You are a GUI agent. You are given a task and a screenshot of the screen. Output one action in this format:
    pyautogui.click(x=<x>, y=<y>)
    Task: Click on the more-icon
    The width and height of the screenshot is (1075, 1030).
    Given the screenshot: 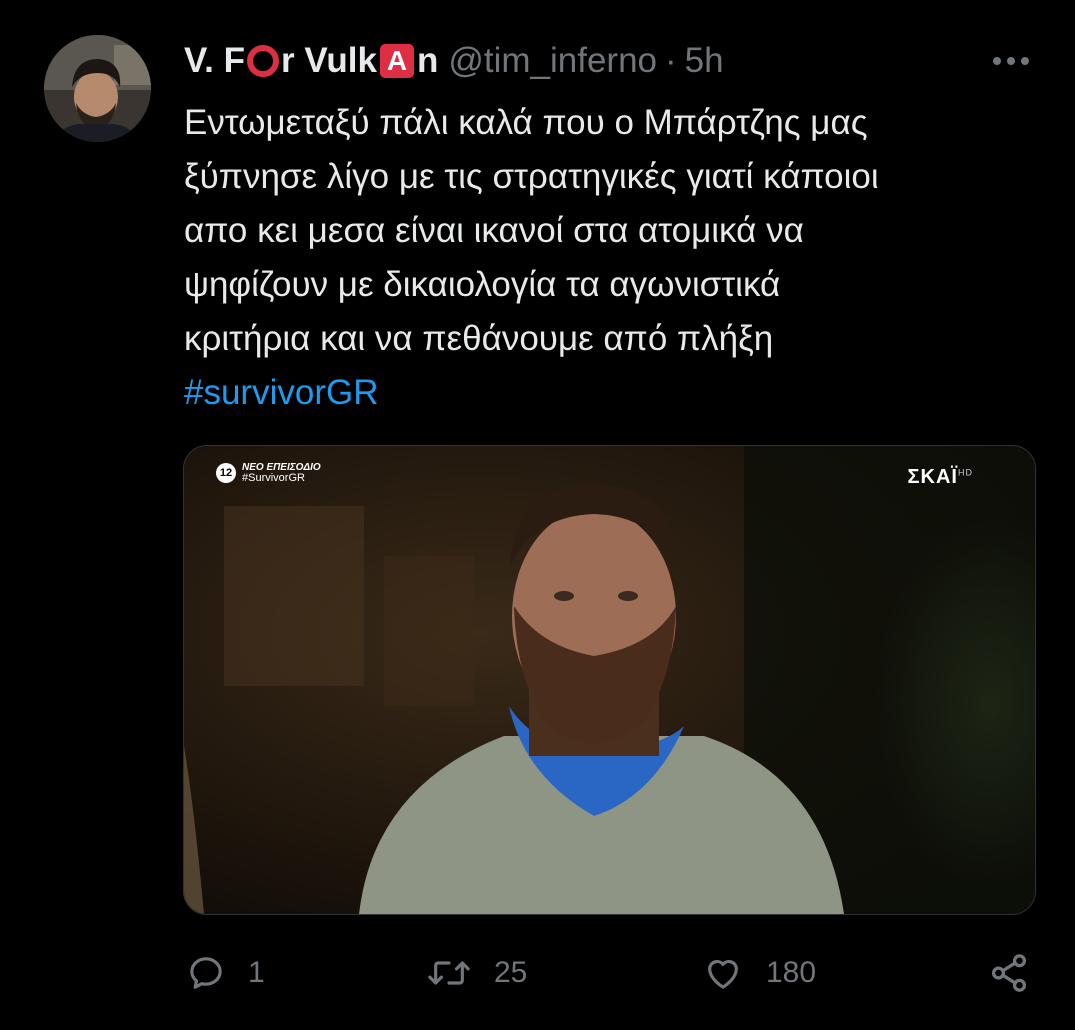 What is the action you would take?
    pyautogui.click(x=1011, y=61)
    